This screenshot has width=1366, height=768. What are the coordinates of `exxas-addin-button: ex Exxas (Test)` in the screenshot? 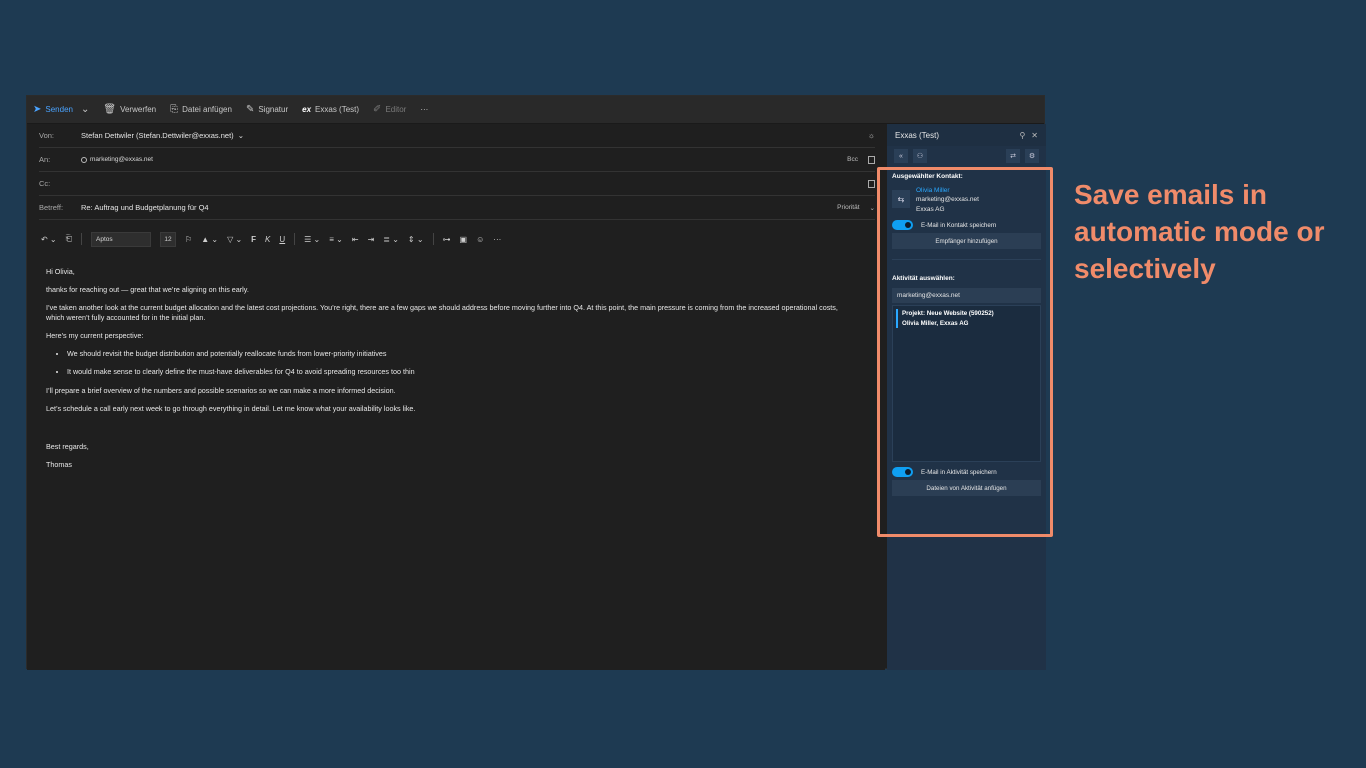 It's located at (330, 109).